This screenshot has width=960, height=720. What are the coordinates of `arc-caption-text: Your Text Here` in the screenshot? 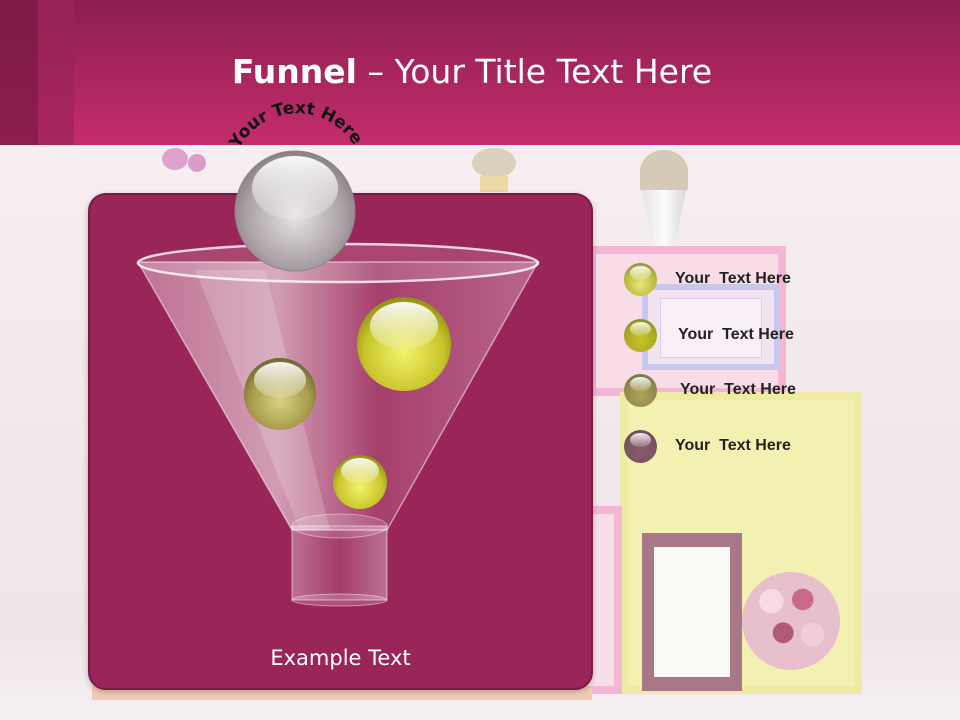 It's located at (295, 125).